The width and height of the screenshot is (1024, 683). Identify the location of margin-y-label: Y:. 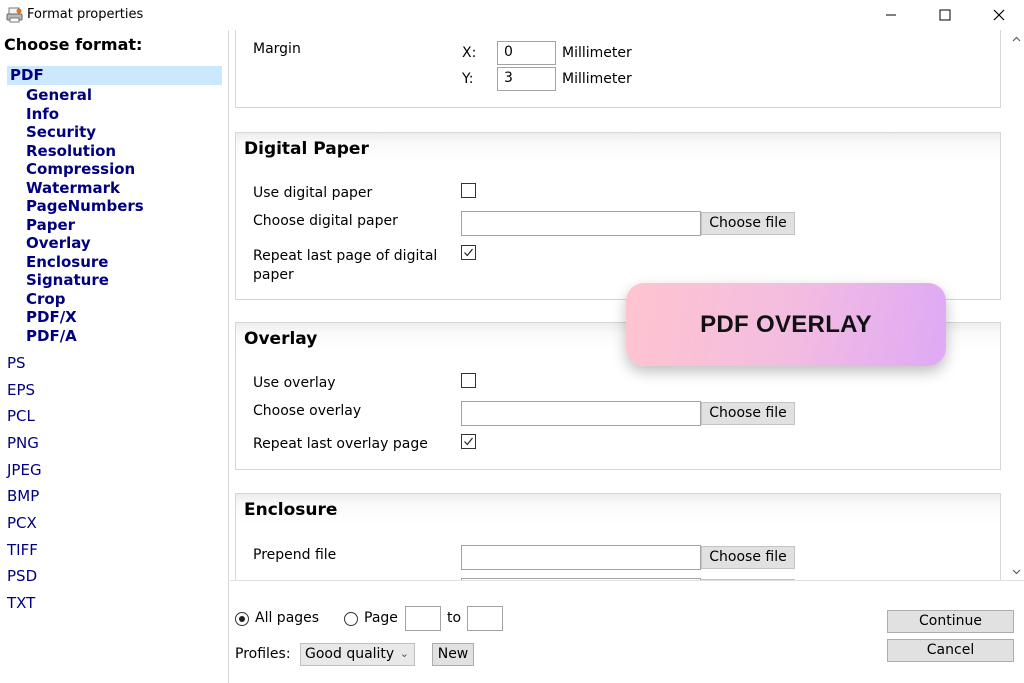
(468, 79).